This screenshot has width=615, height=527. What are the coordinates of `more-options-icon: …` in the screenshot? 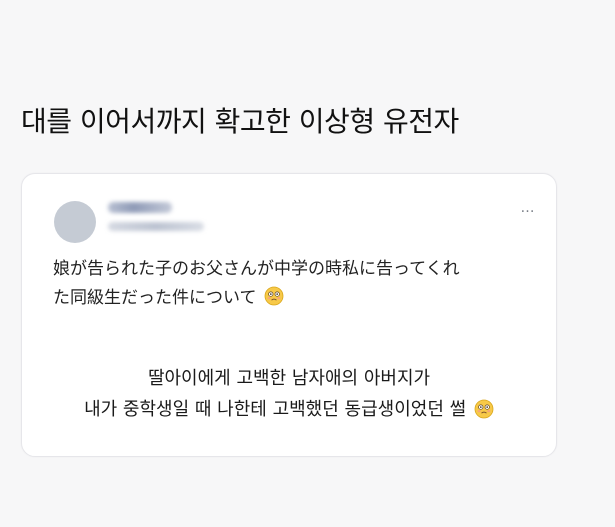 It's located at (528, 208).